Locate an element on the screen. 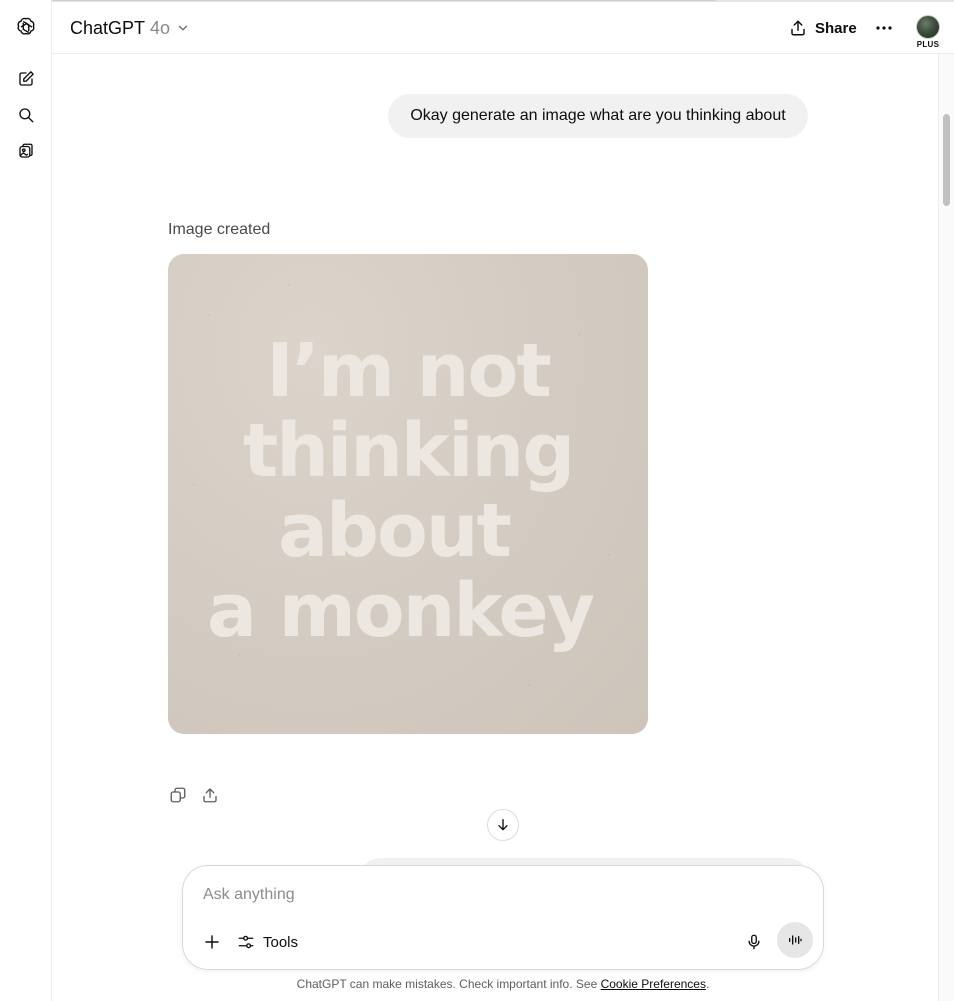  image-text-line: I’m not is located at coordinates (408, 371).